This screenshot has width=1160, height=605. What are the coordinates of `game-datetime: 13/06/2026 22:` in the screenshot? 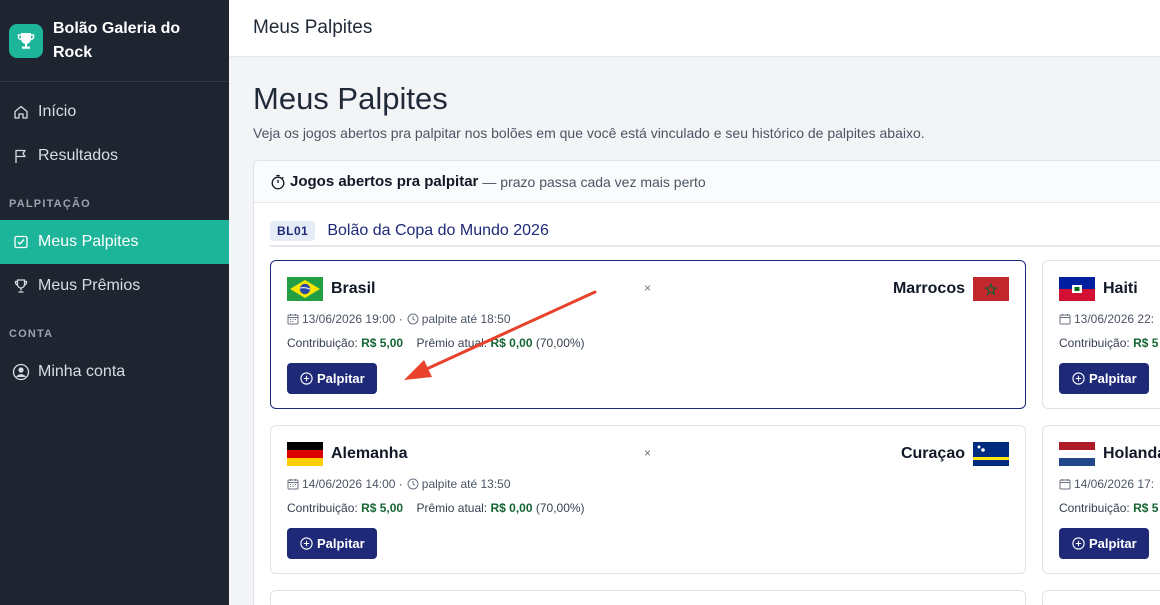 It's located at (1106, 319).